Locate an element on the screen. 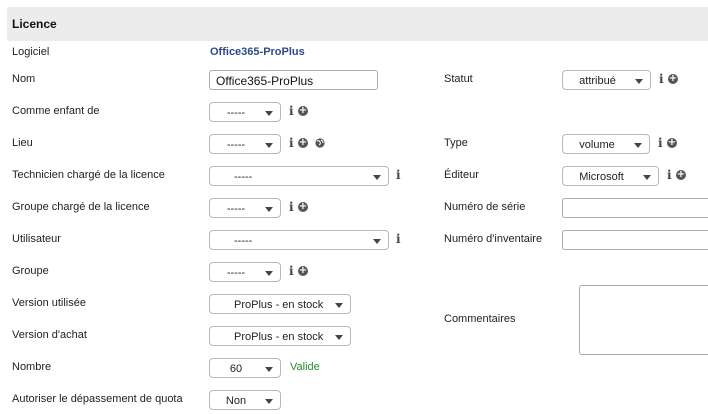 The height and width of the screenshot is (414, 708). version-achat-value: ProPlus - en stock is located at coordinates (279, 337).